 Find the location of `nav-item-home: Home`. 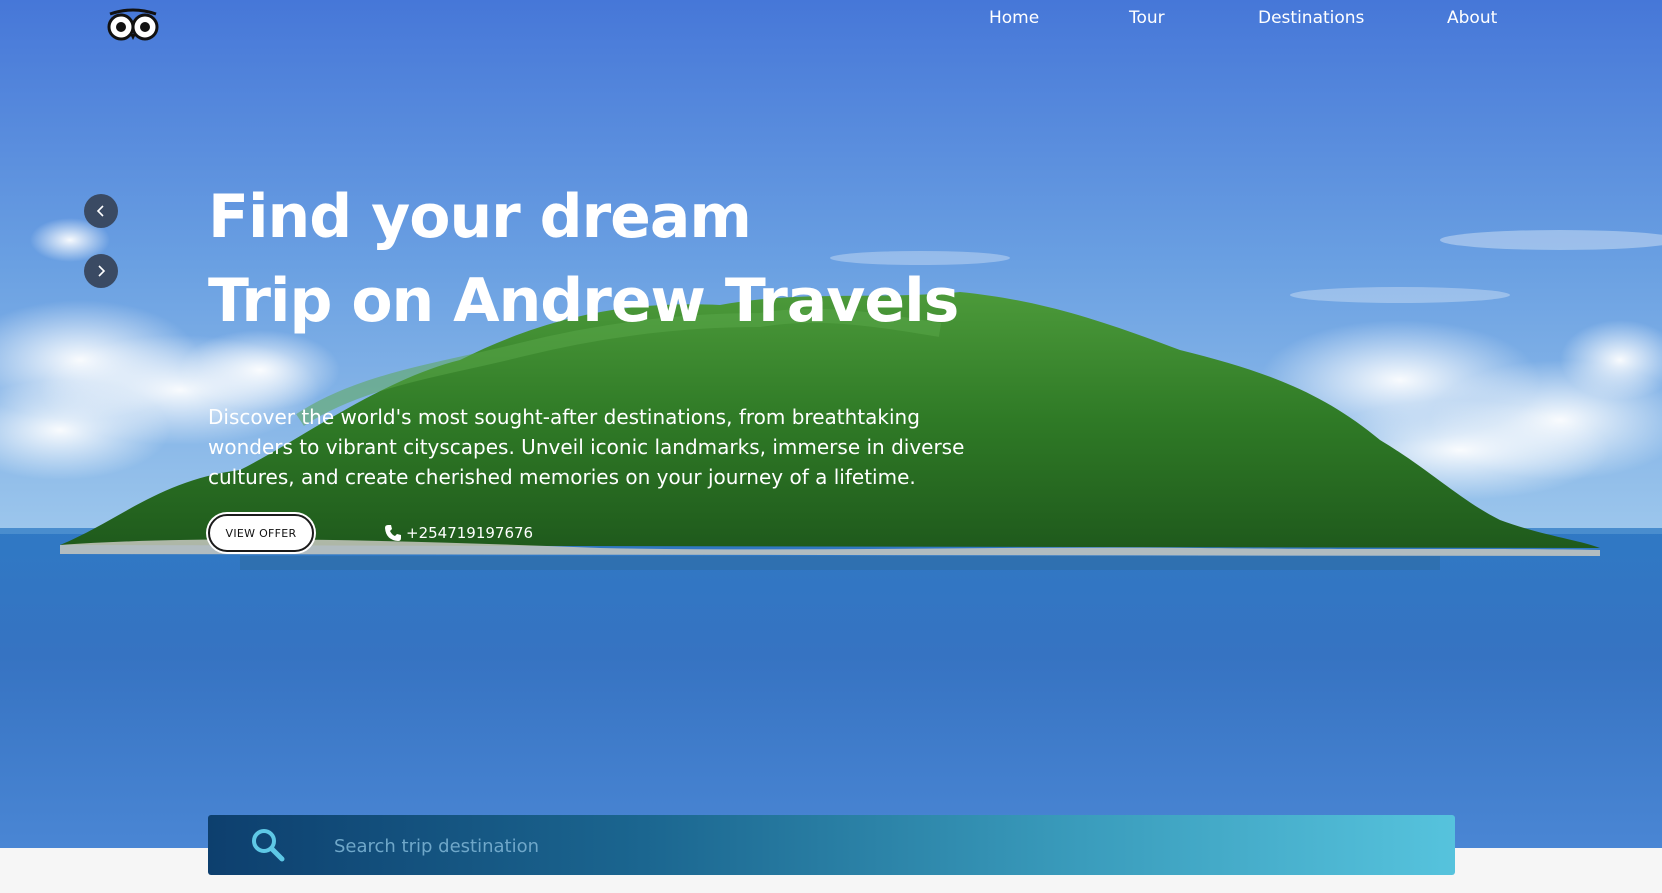

nav-item-home: Home is located at coordinates (1014, 18).